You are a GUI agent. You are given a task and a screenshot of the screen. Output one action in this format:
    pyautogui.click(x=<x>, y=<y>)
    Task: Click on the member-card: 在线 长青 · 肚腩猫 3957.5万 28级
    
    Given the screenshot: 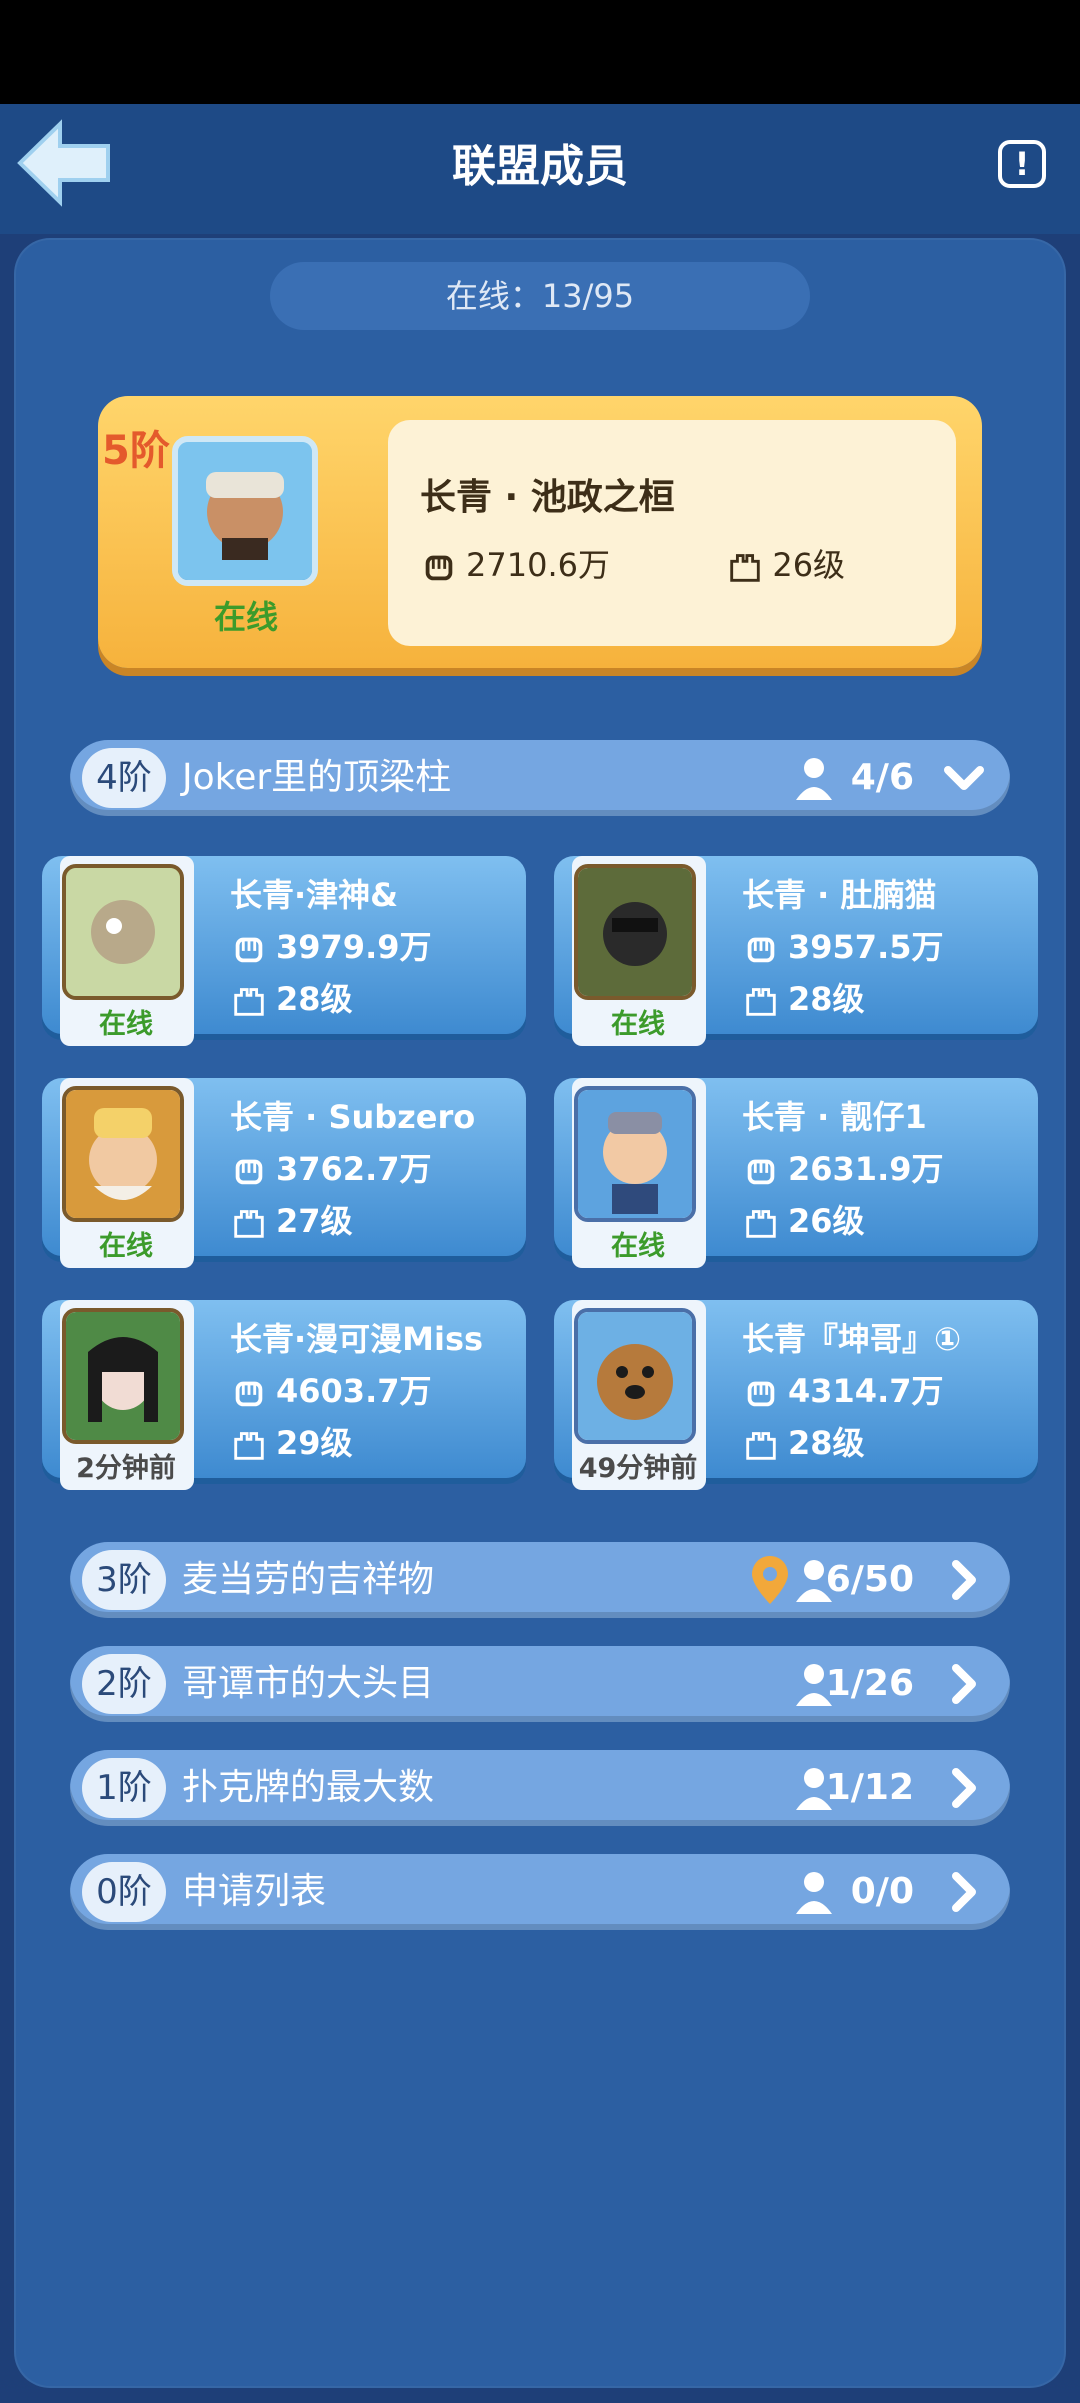 What is the action you would take?
    pyautogui.click(x=796, y=951)
    